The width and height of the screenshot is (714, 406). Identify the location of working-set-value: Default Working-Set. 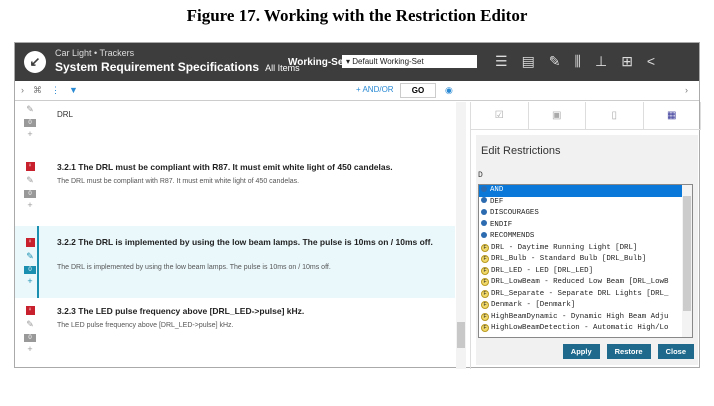
(388, 61).